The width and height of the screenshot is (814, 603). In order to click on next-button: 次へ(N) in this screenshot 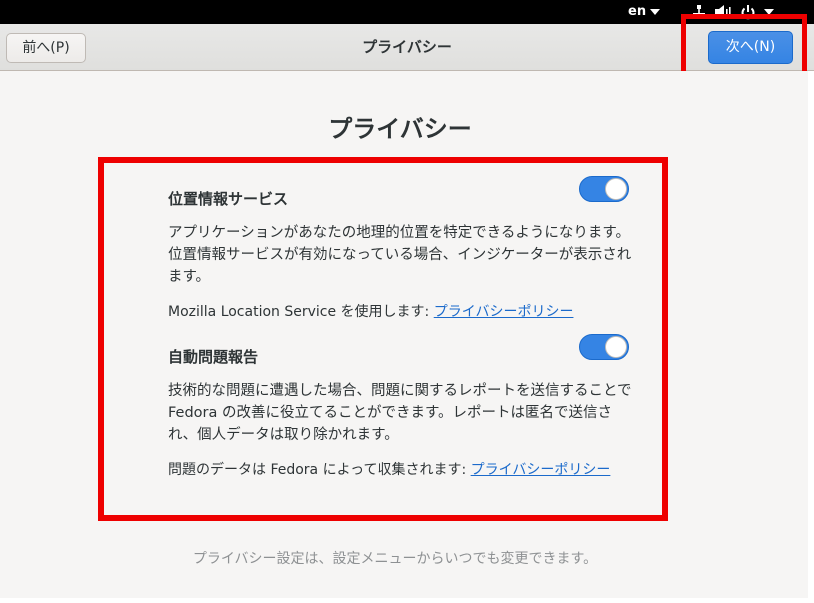, I will do `click(750, 47)`.